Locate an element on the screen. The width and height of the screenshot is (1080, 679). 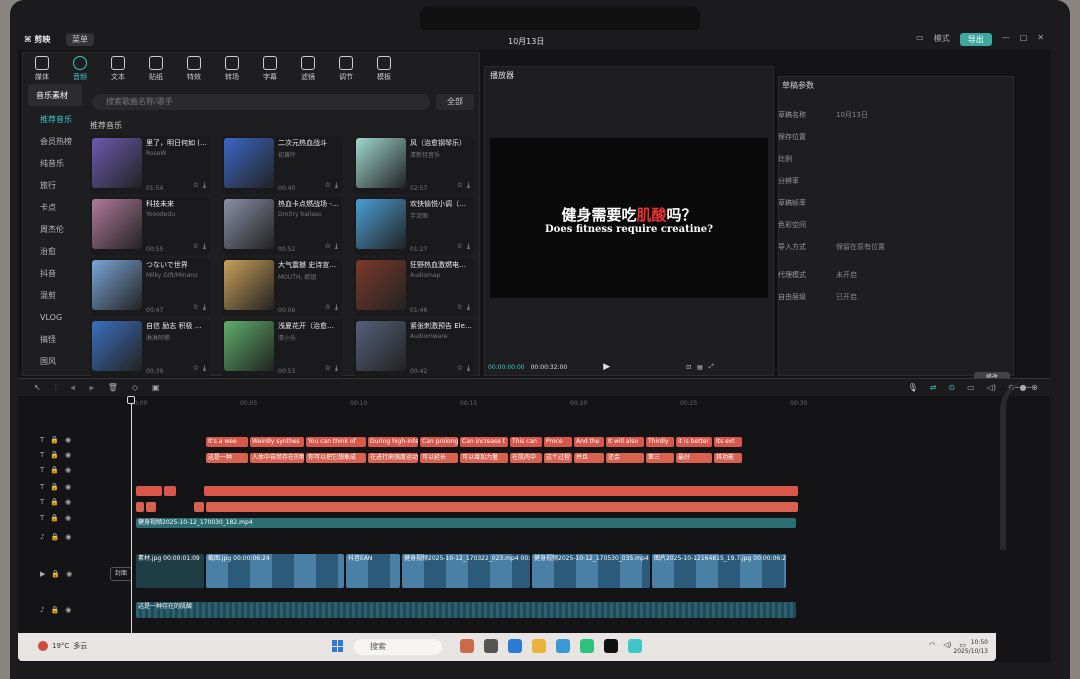
sidebar-item-recommended: 推荐音乐 is located at coordinates (55, 119).